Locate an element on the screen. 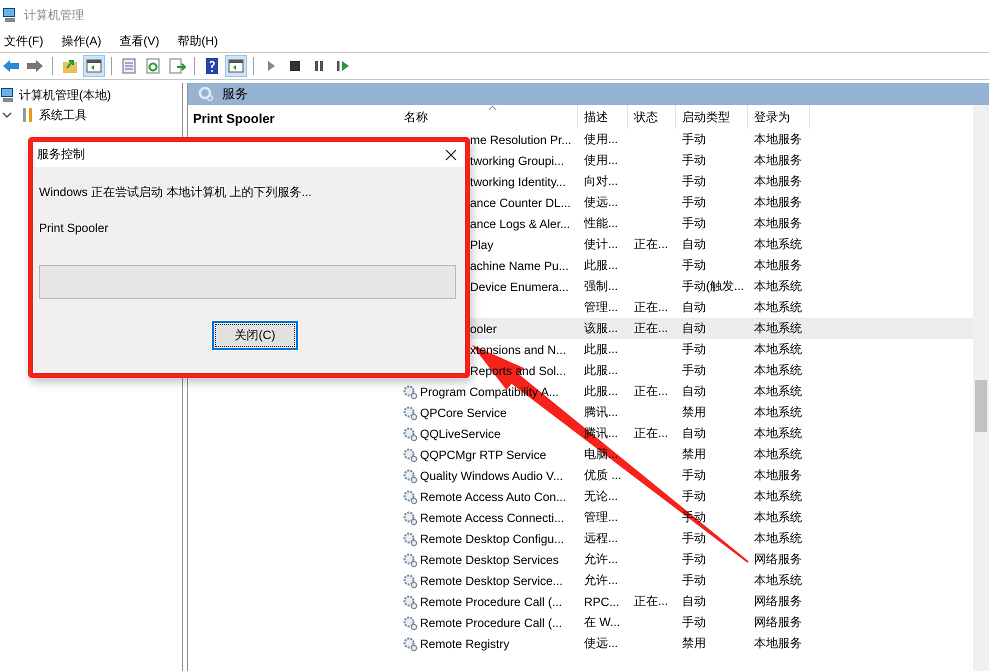  sort-caret-icon is located at coordinates (492, 108).